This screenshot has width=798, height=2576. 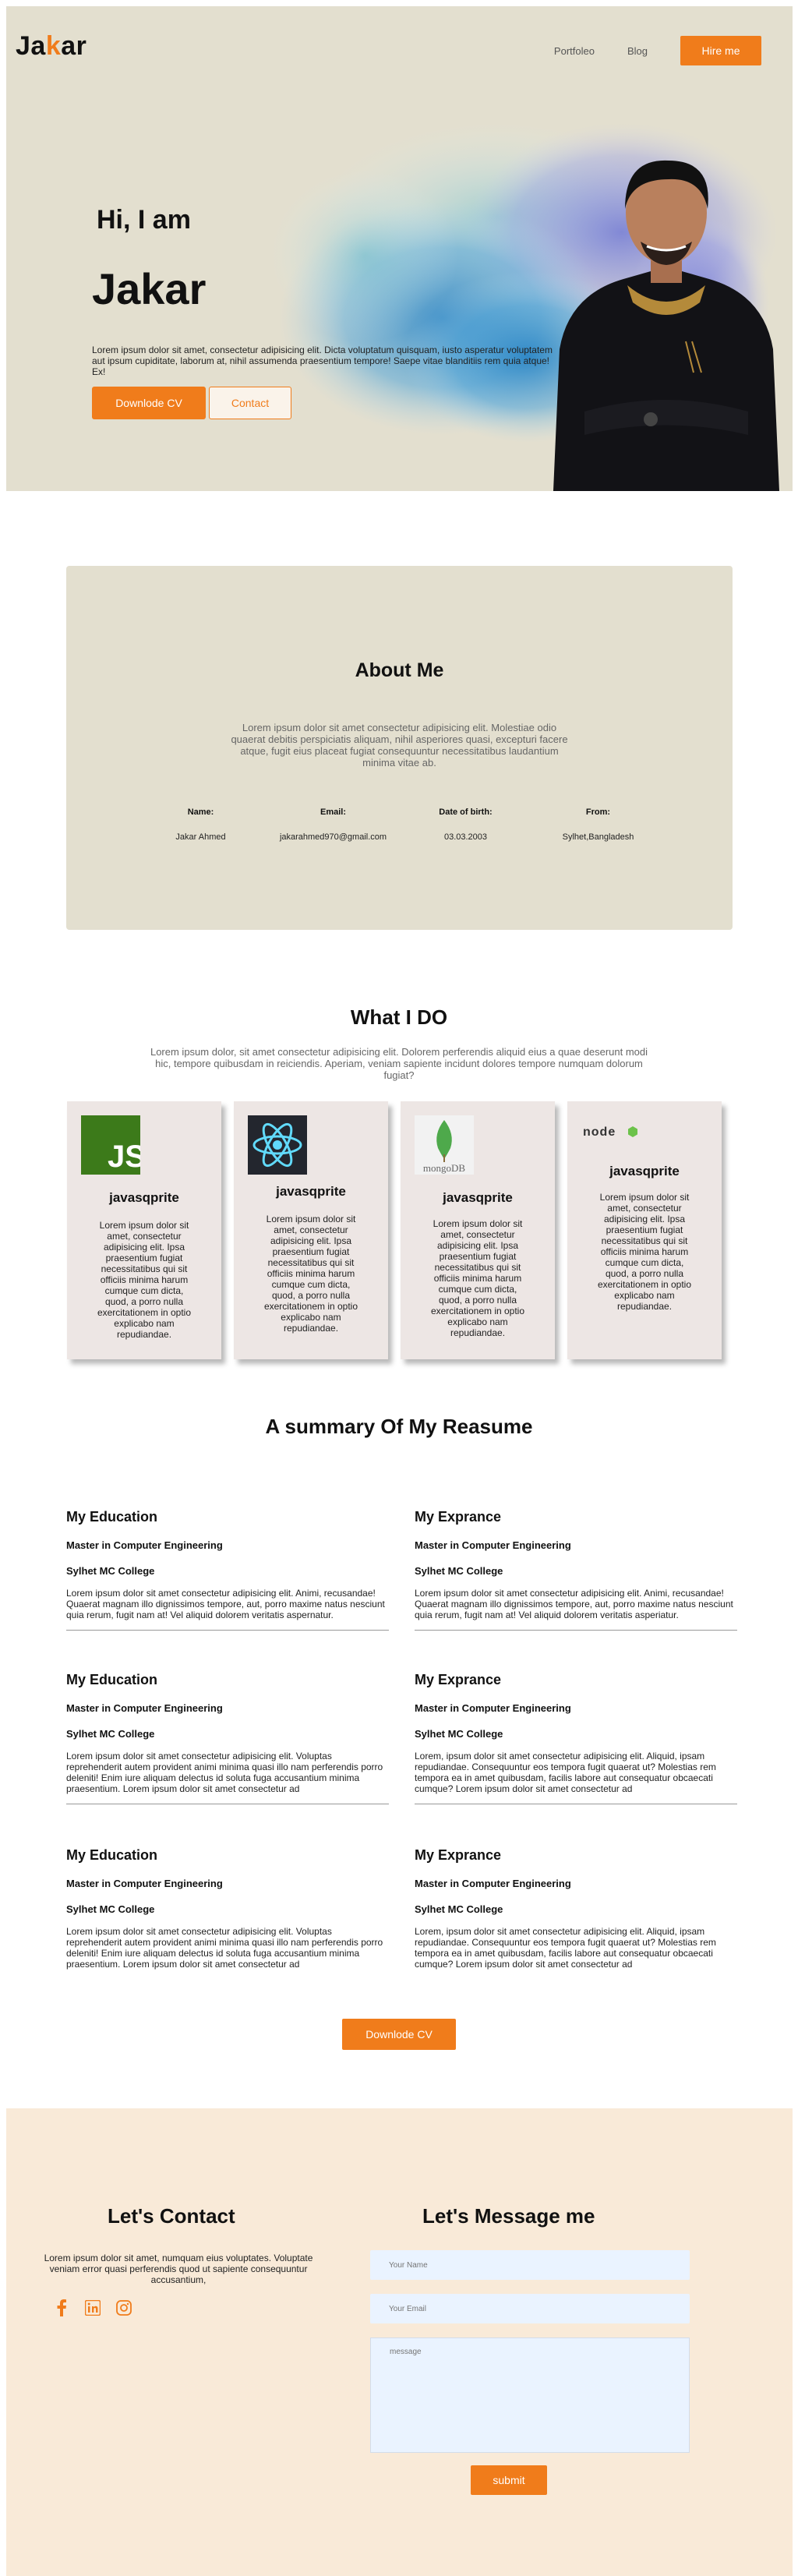 I want to click on linkedin-icon, so click(x=92, y=2307).